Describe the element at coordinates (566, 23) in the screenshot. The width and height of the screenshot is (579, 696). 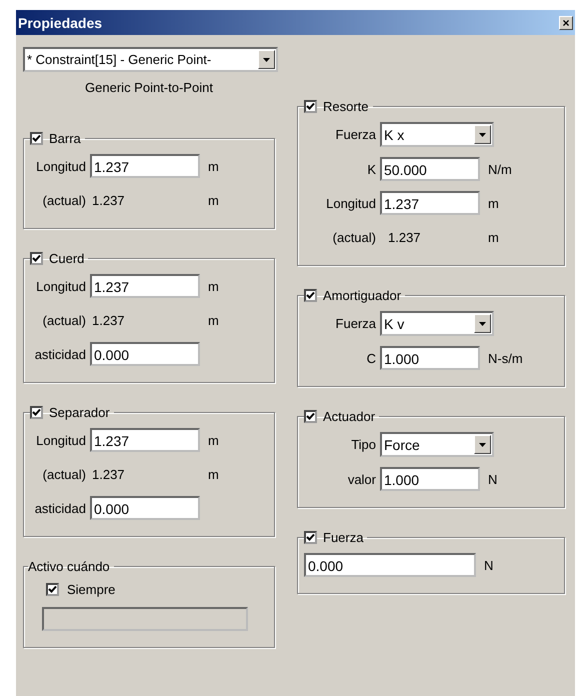
I see `close-button: ×` at that location.